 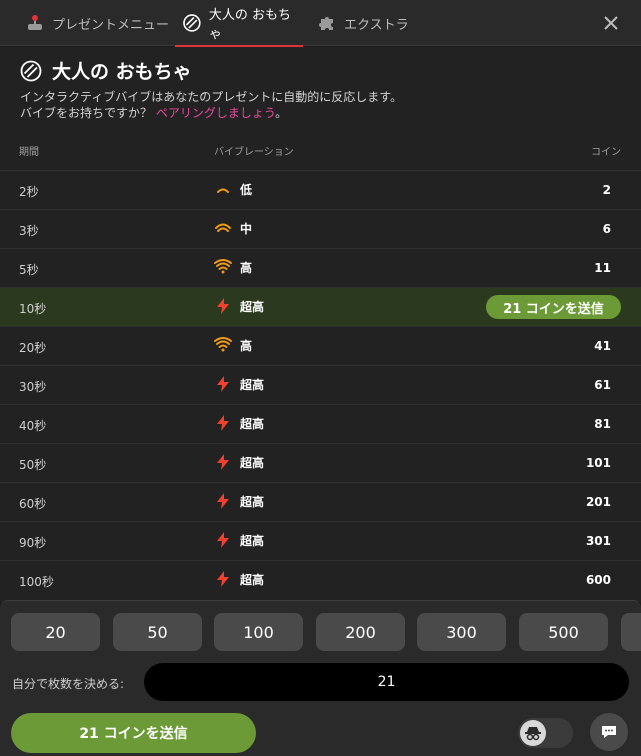 What do you see at coordinates (33, 426) in the screenshot?
I see `duration-cell: 40秒` at bounding box center [33, 426].